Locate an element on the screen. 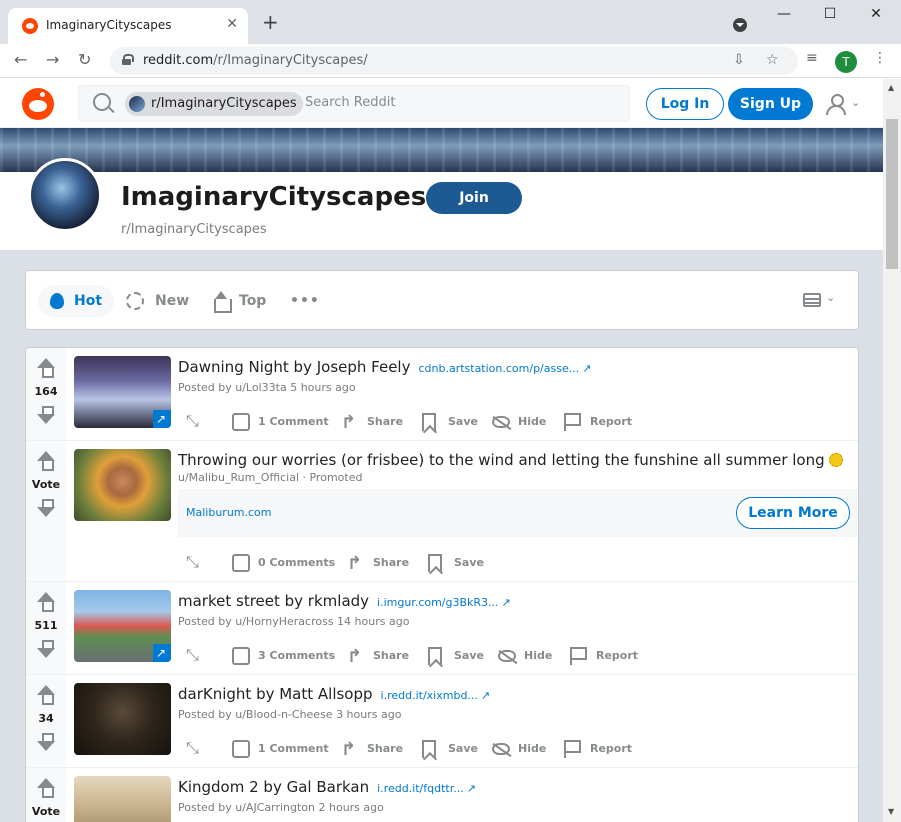  profile-avatar: T is located at coordinates (846, 62).